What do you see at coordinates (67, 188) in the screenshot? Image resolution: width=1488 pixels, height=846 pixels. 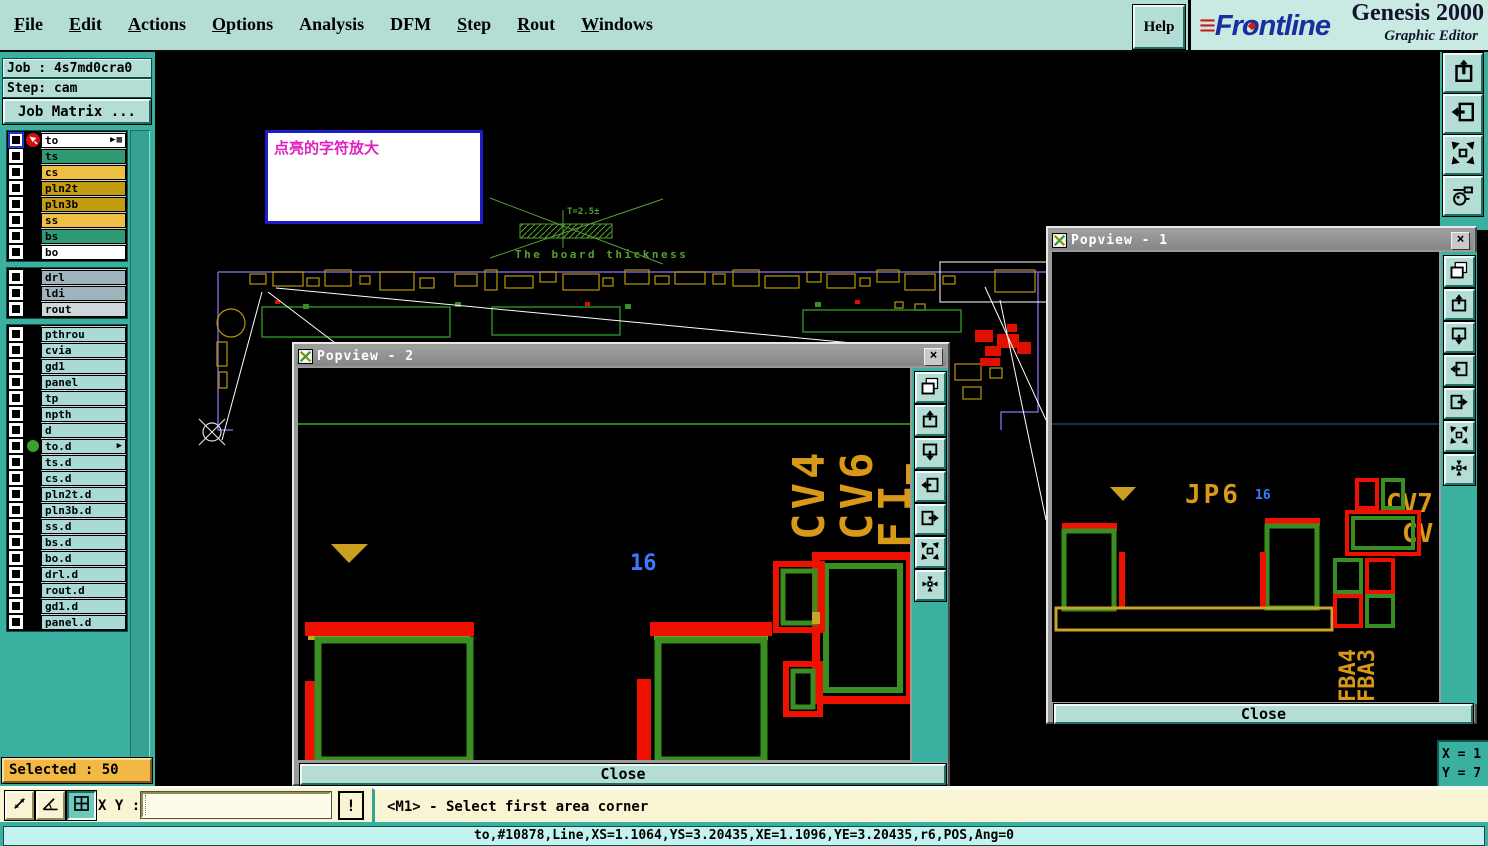 I see `layer-row-pln2t: pln2t` at bounding box center [67, 188].